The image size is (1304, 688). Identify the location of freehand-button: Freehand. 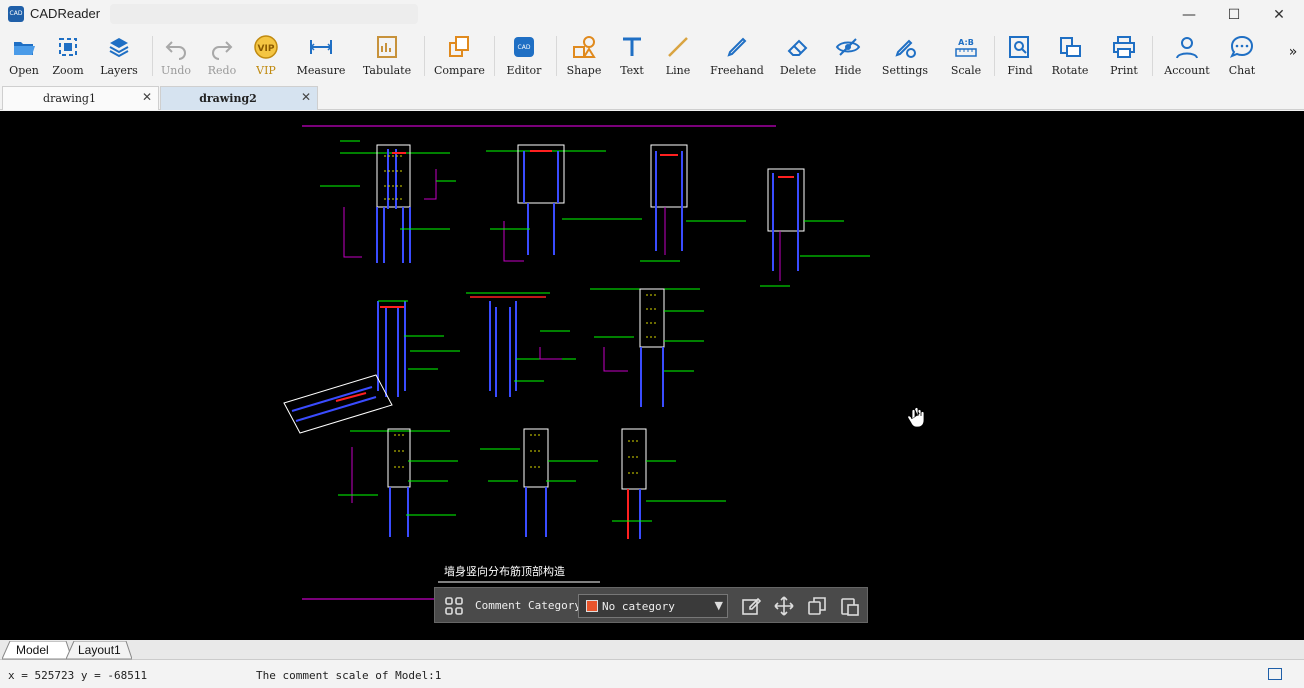
(737, 58).